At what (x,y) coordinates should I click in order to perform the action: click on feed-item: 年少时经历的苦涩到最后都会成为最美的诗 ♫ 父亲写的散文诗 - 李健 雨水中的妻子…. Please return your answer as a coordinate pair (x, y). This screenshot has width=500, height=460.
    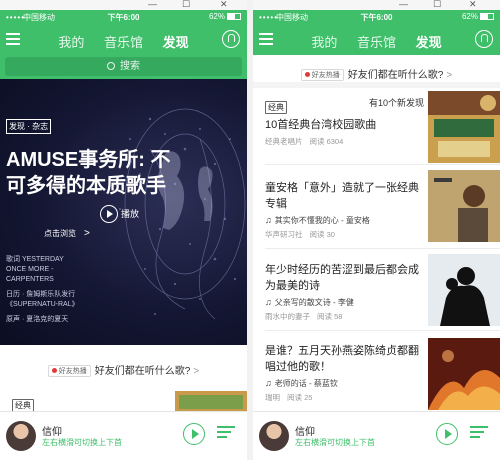
    Looking at the image, I should click on (345, 292).